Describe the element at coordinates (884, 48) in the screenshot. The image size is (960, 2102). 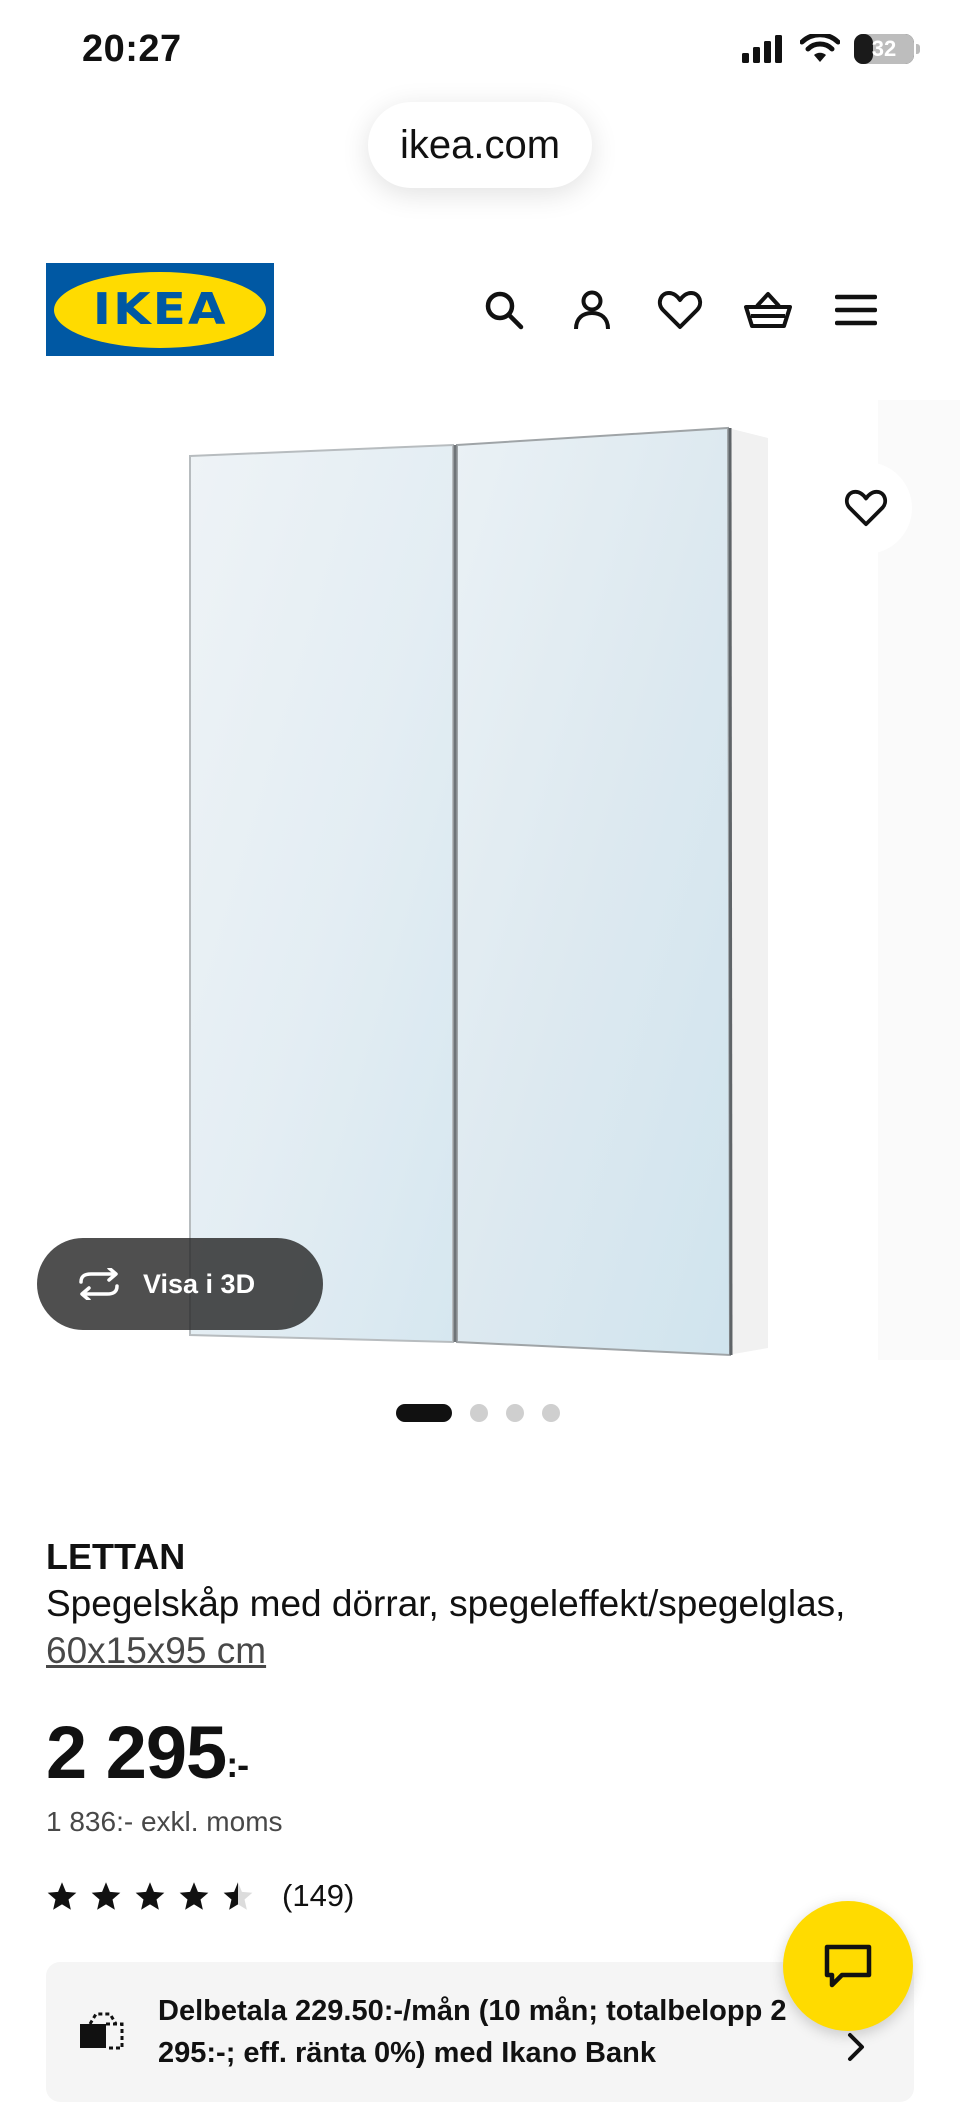
I see `battery-level: 32` at that location.